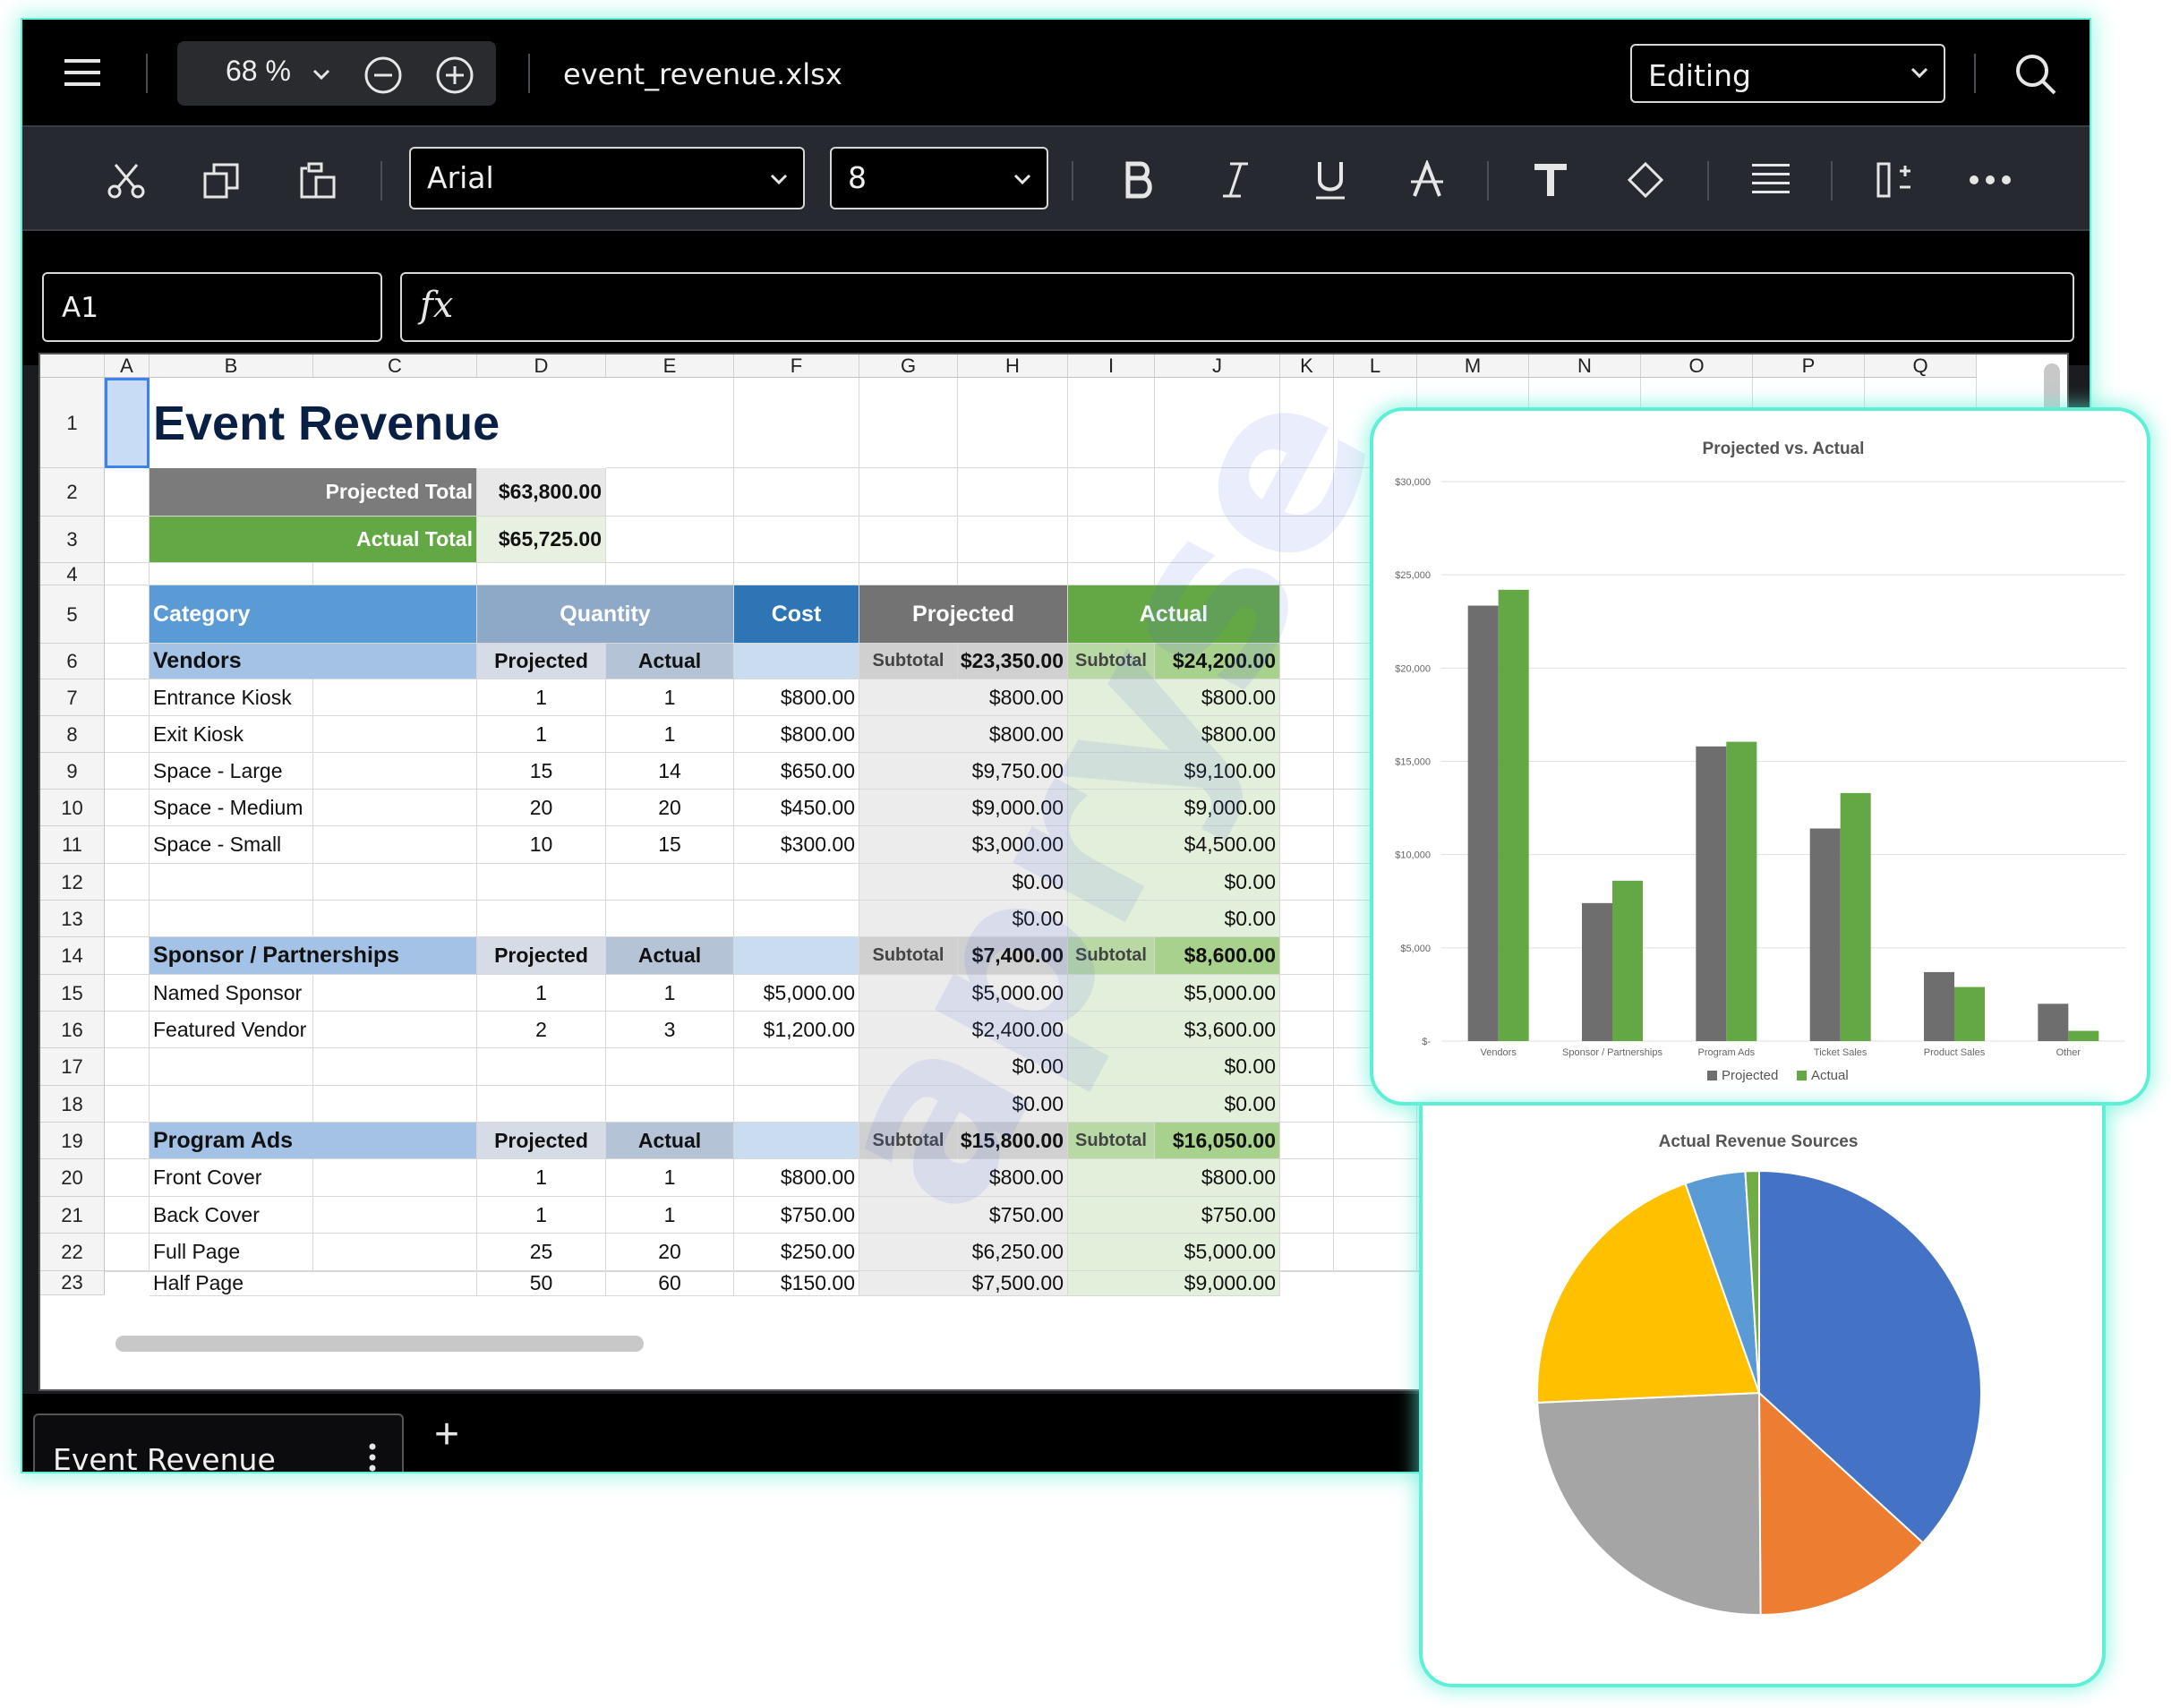 This screenshot has height=1708, width=2171. What do you see at coordinates (1787, 73) in the screenshot?
I see `mode-dropdown: Editing` at bounding box center [1787, 73].